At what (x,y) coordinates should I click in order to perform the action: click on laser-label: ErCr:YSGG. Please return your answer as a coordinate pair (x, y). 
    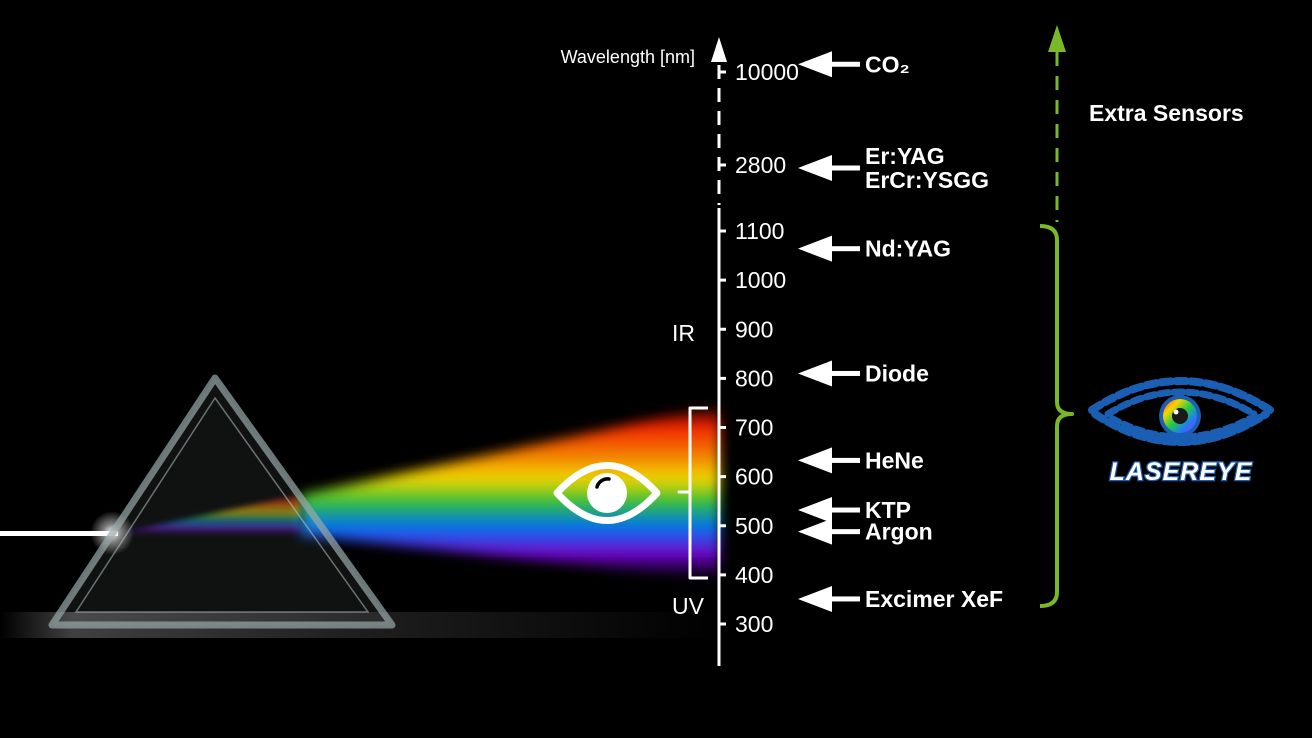
    Looking at the image, I should click on (927, 180).